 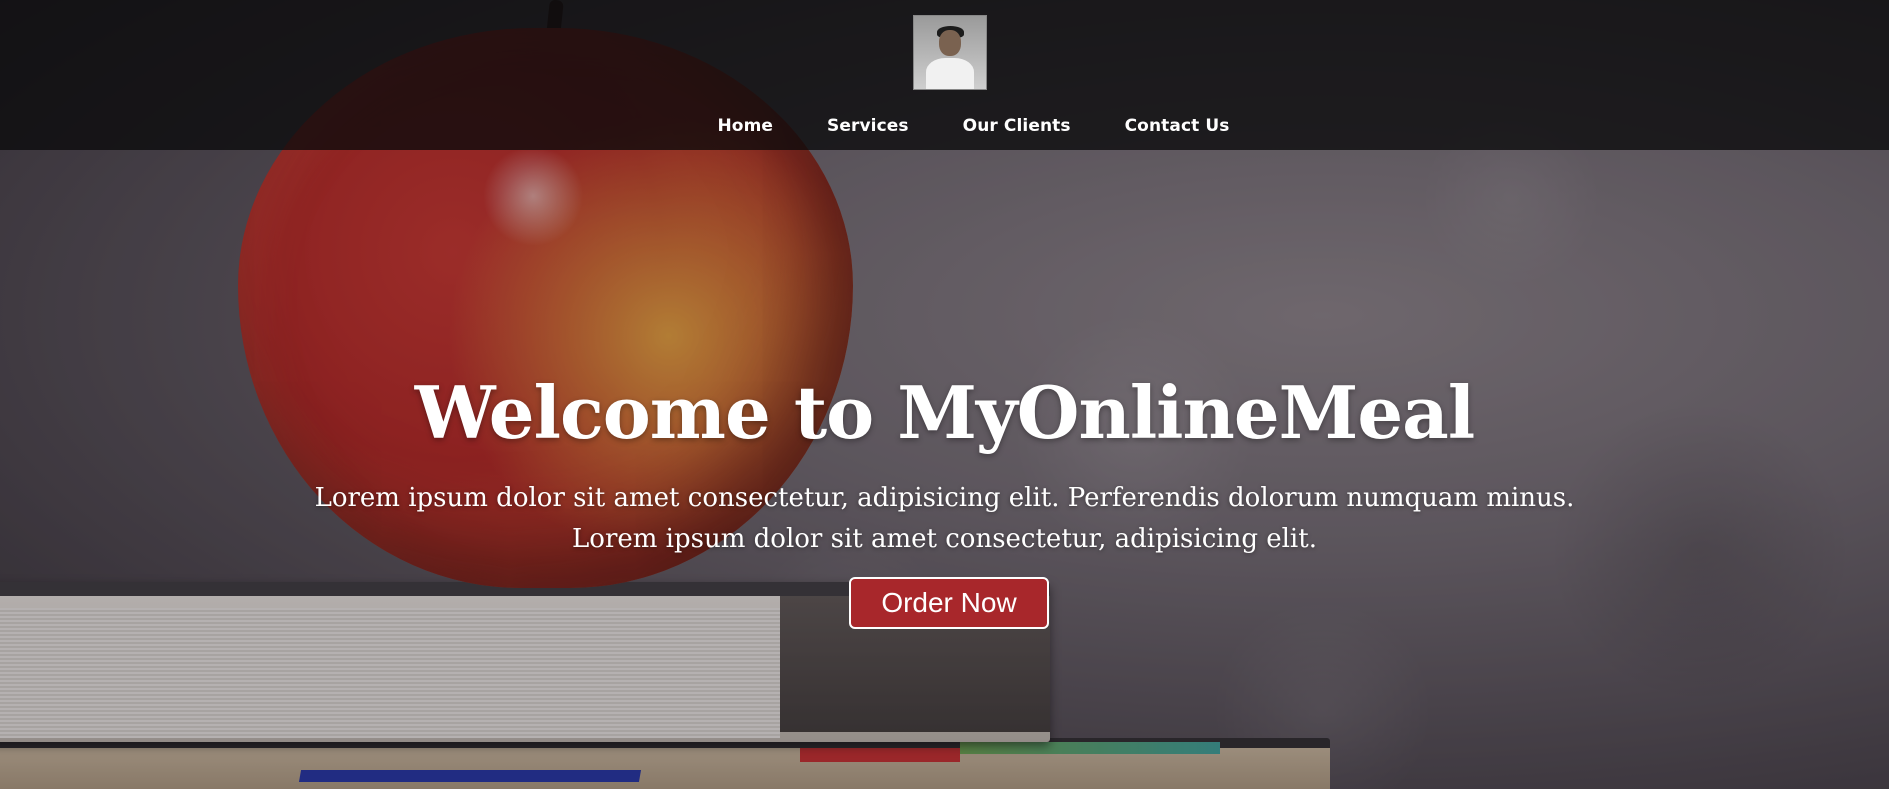 I want to click on nav-link-home: Home, so click(x=745, y=126).